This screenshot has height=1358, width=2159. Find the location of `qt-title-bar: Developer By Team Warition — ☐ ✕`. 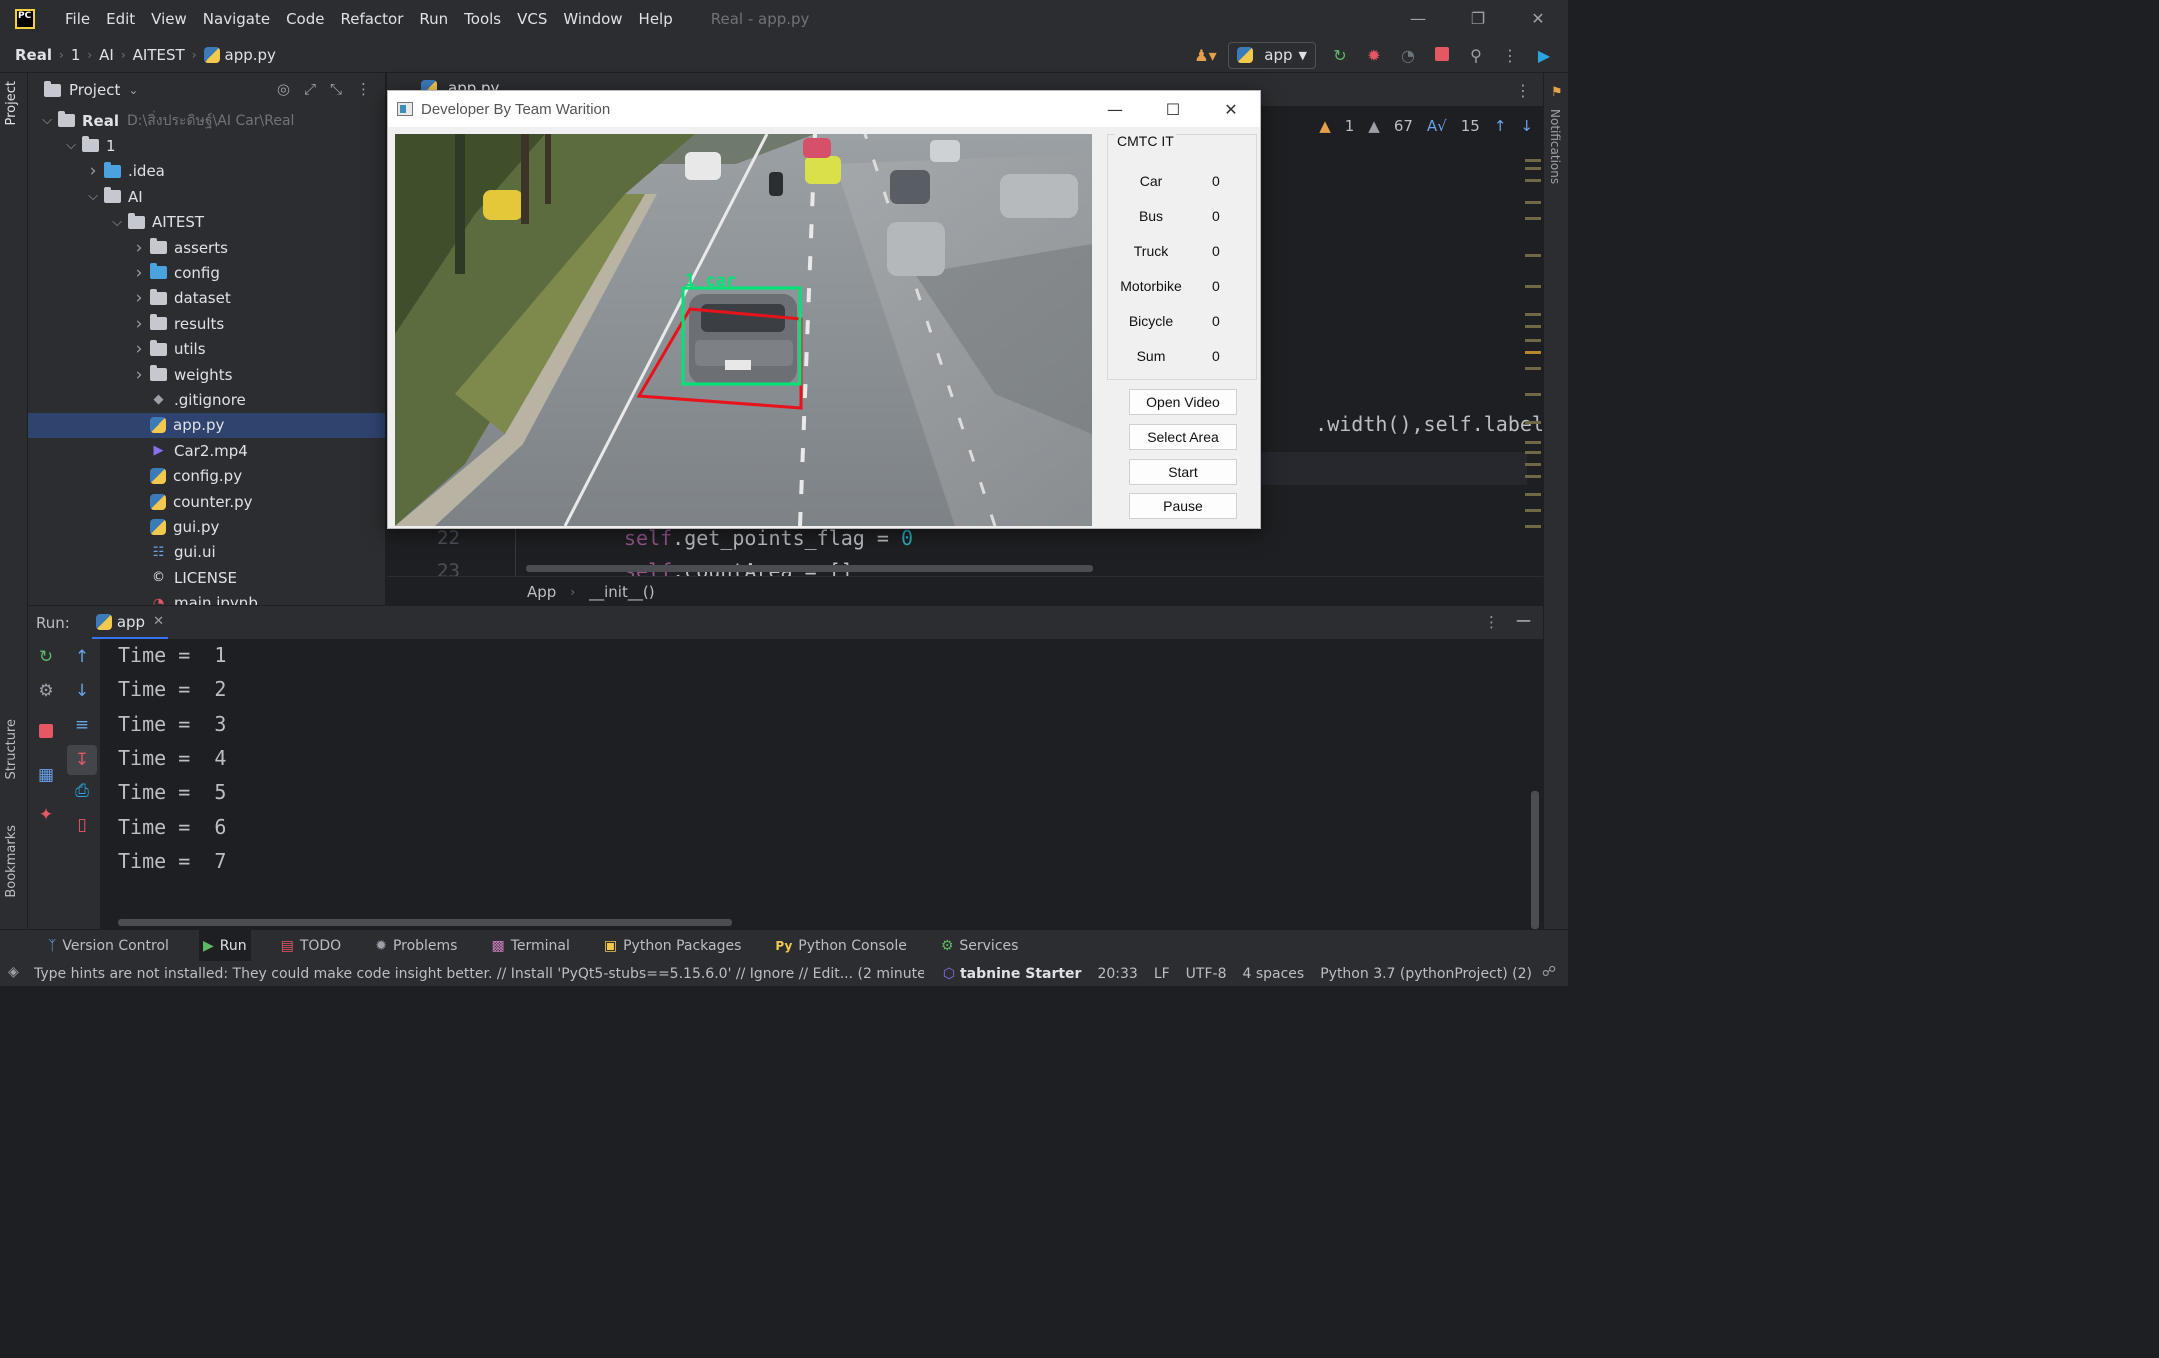

qt-title-bar: Developer By Team Warition — ☐ ✕ is located at coordinates (824, 109).